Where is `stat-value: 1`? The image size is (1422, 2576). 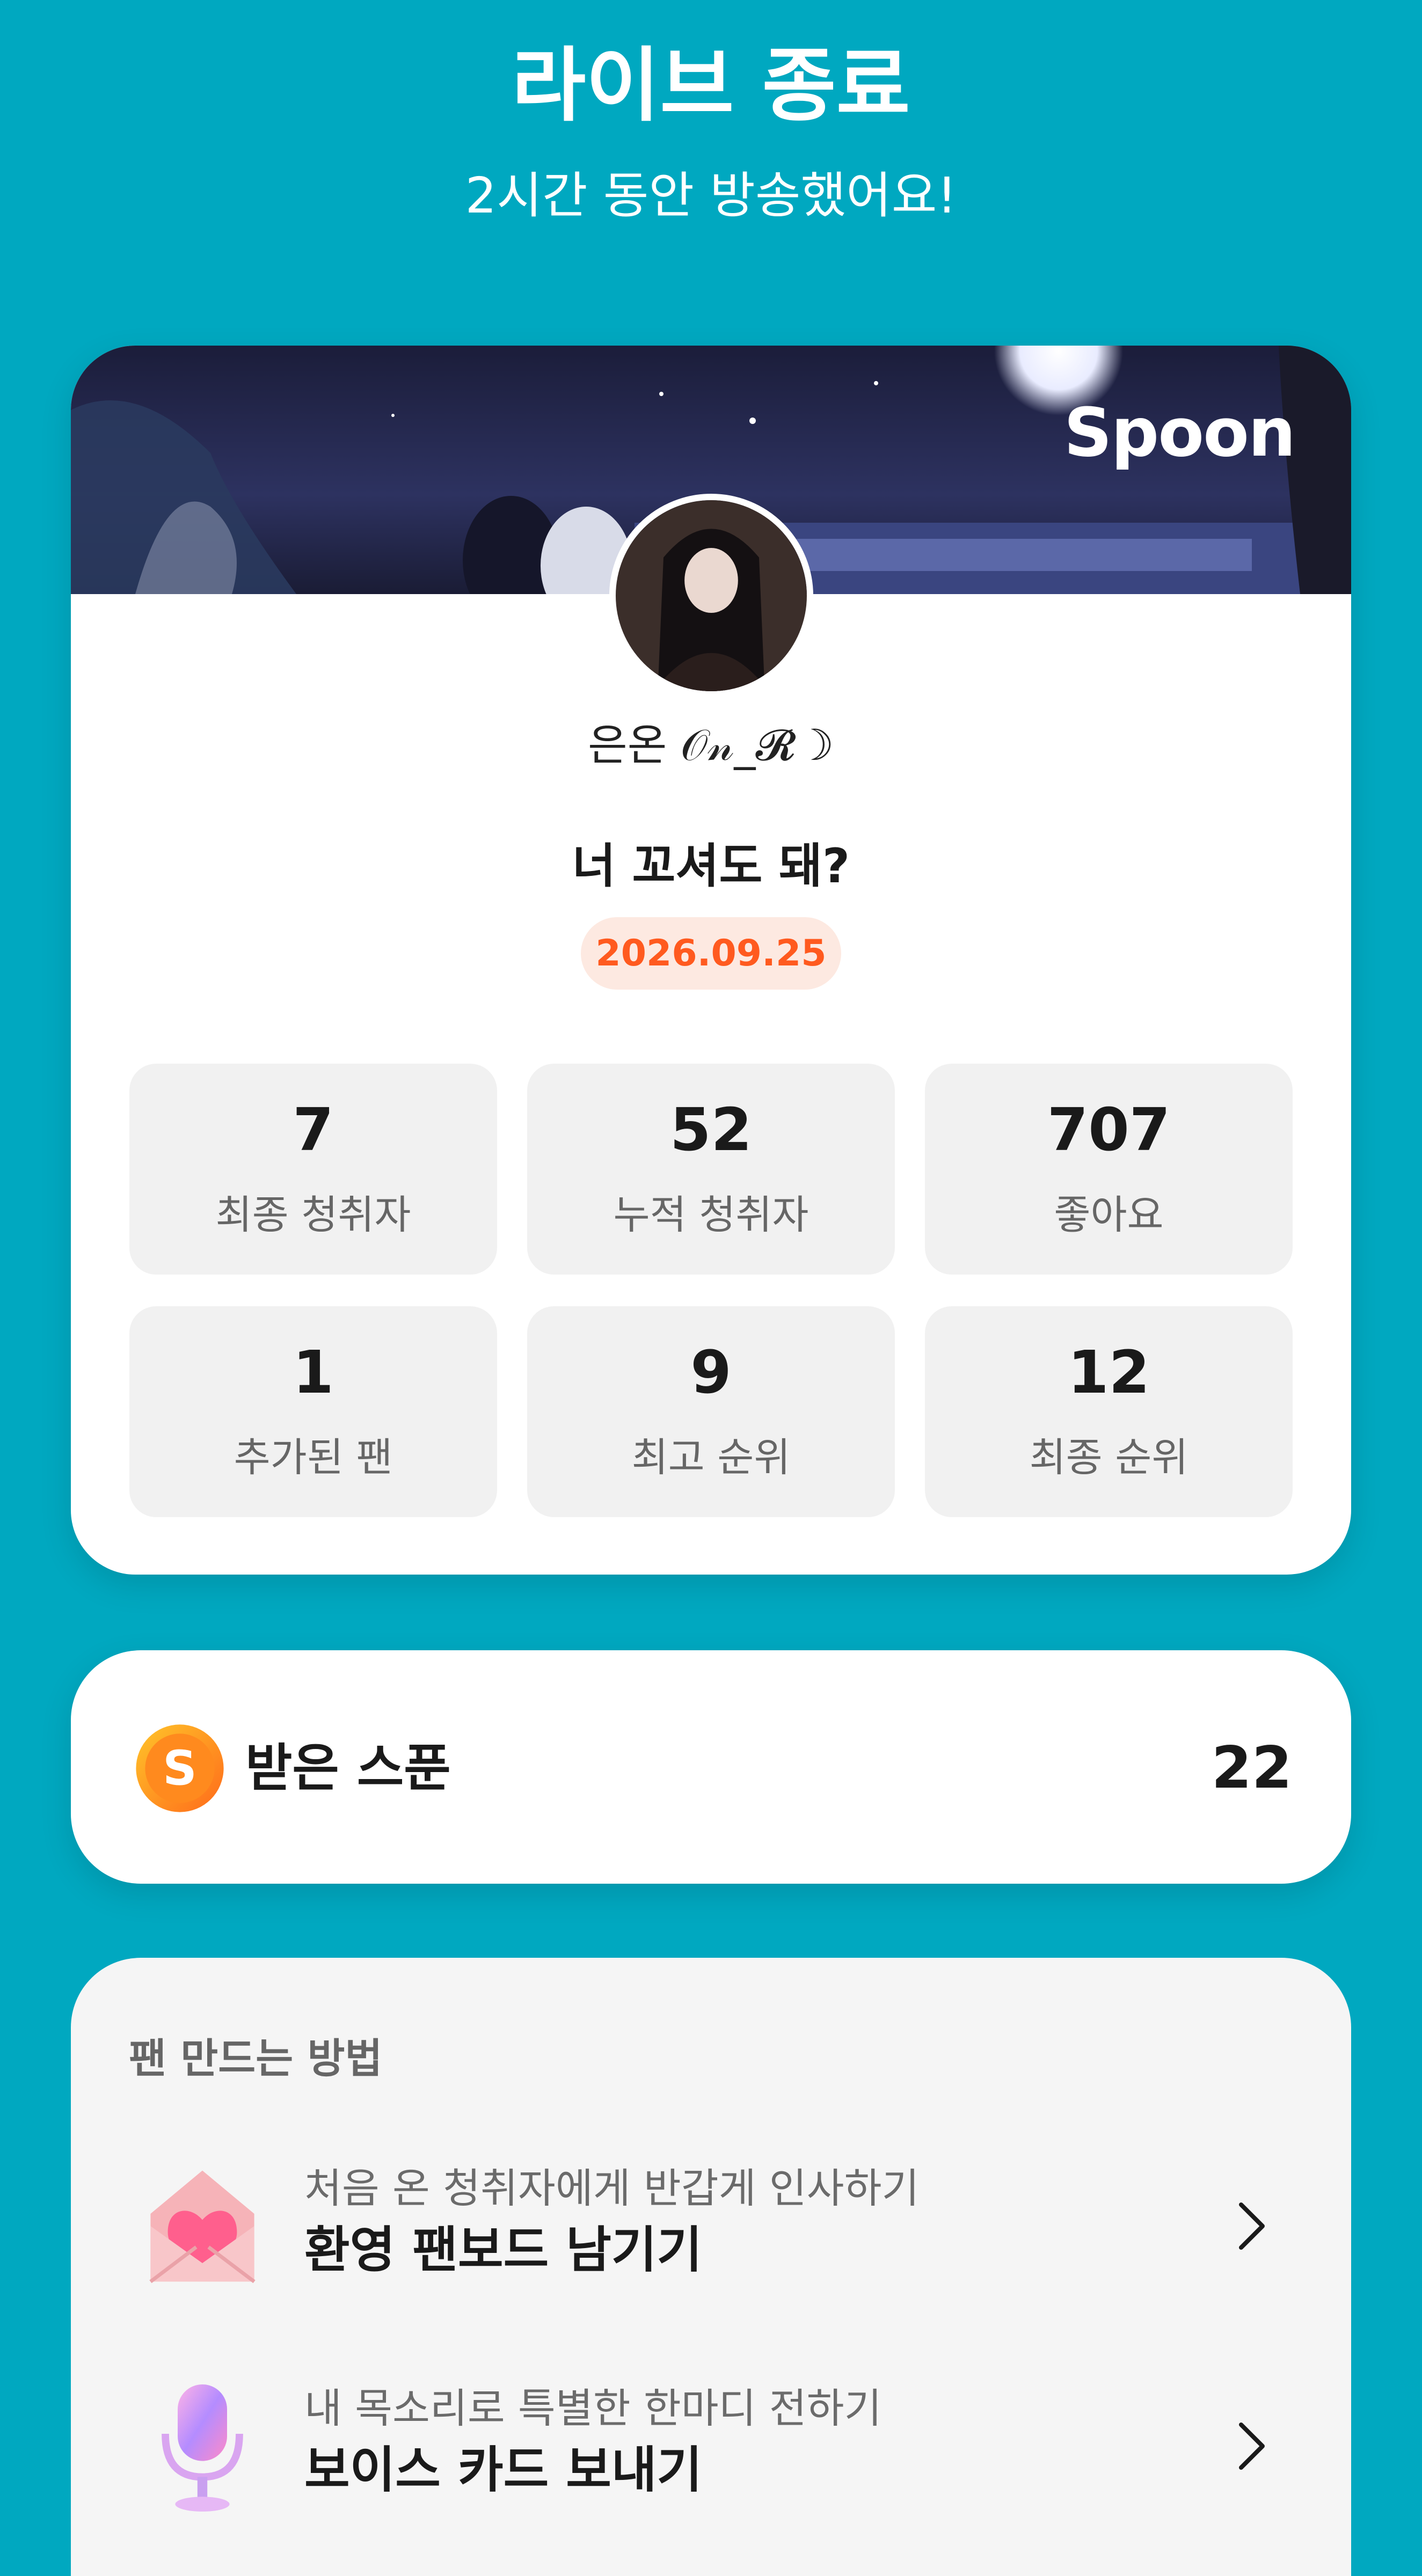 stat-value: 1 is located at coordinates (313, 1372).